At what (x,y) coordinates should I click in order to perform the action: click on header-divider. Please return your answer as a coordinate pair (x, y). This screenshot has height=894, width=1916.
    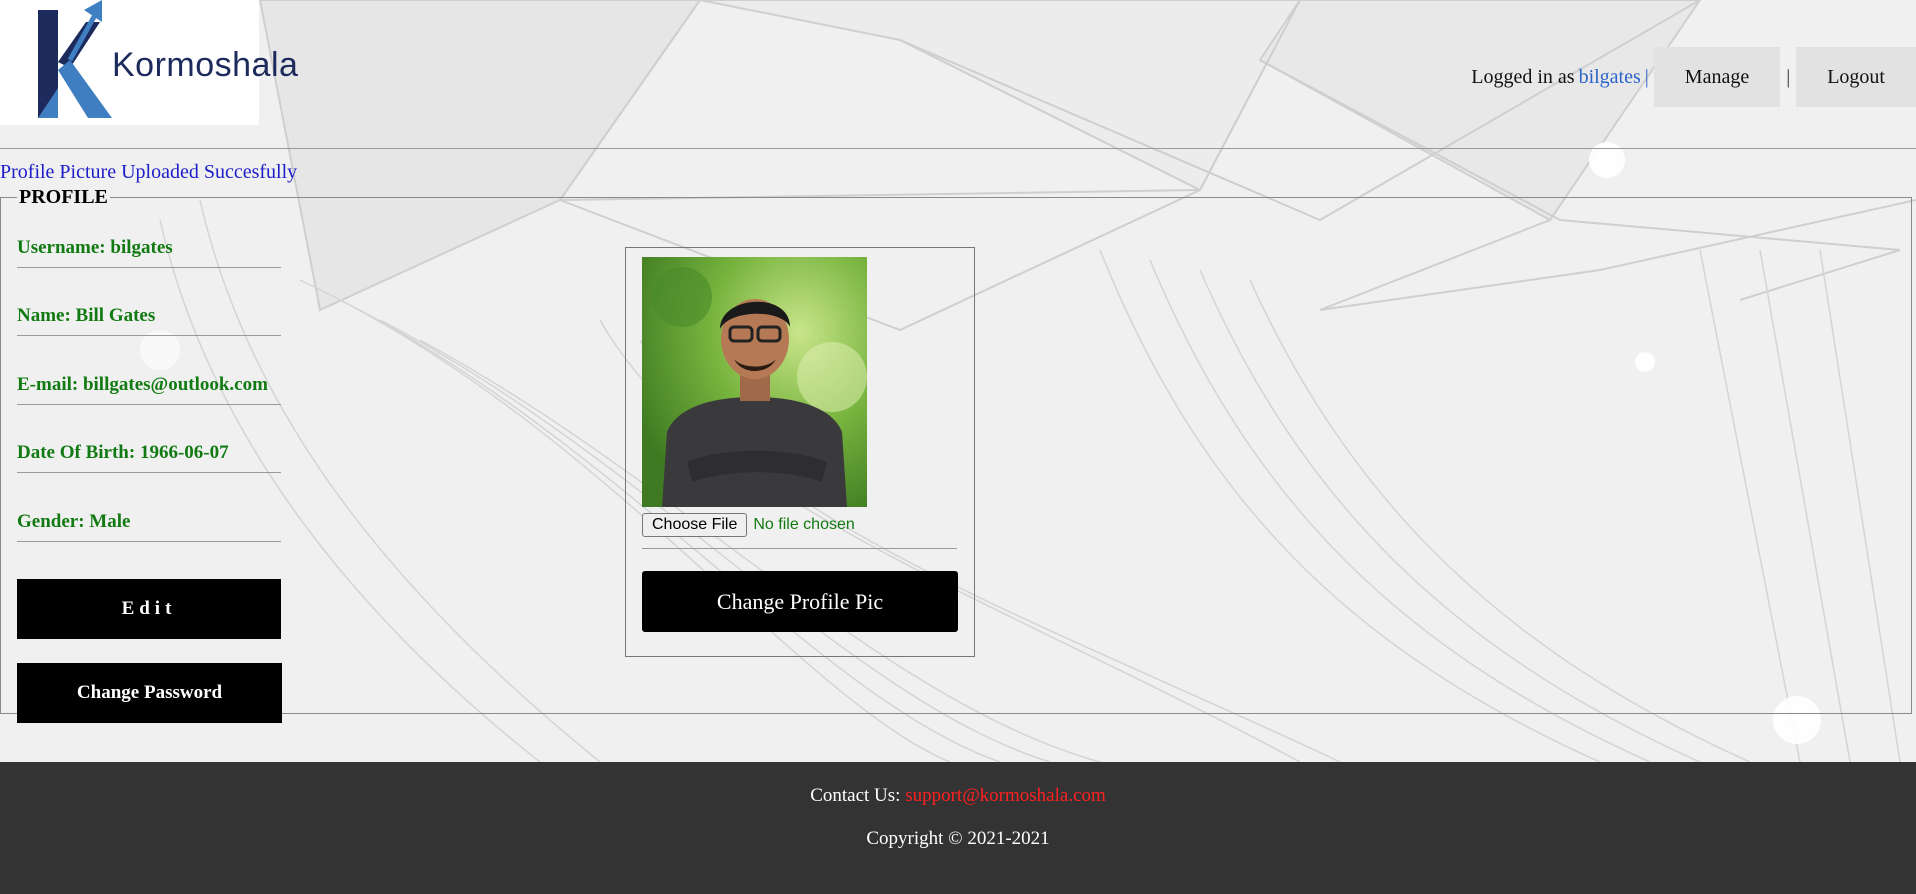
    Looking at the image, I should click on (958, 148).